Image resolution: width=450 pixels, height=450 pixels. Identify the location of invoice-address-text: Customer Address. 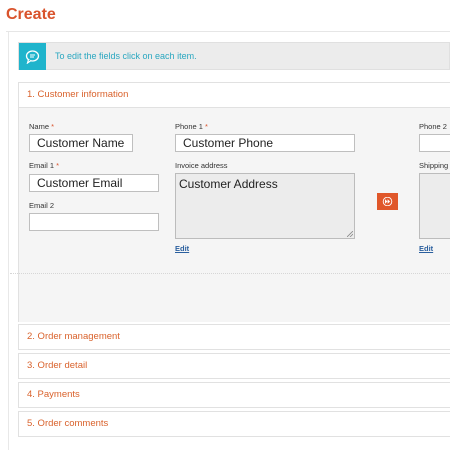
(228, 184).